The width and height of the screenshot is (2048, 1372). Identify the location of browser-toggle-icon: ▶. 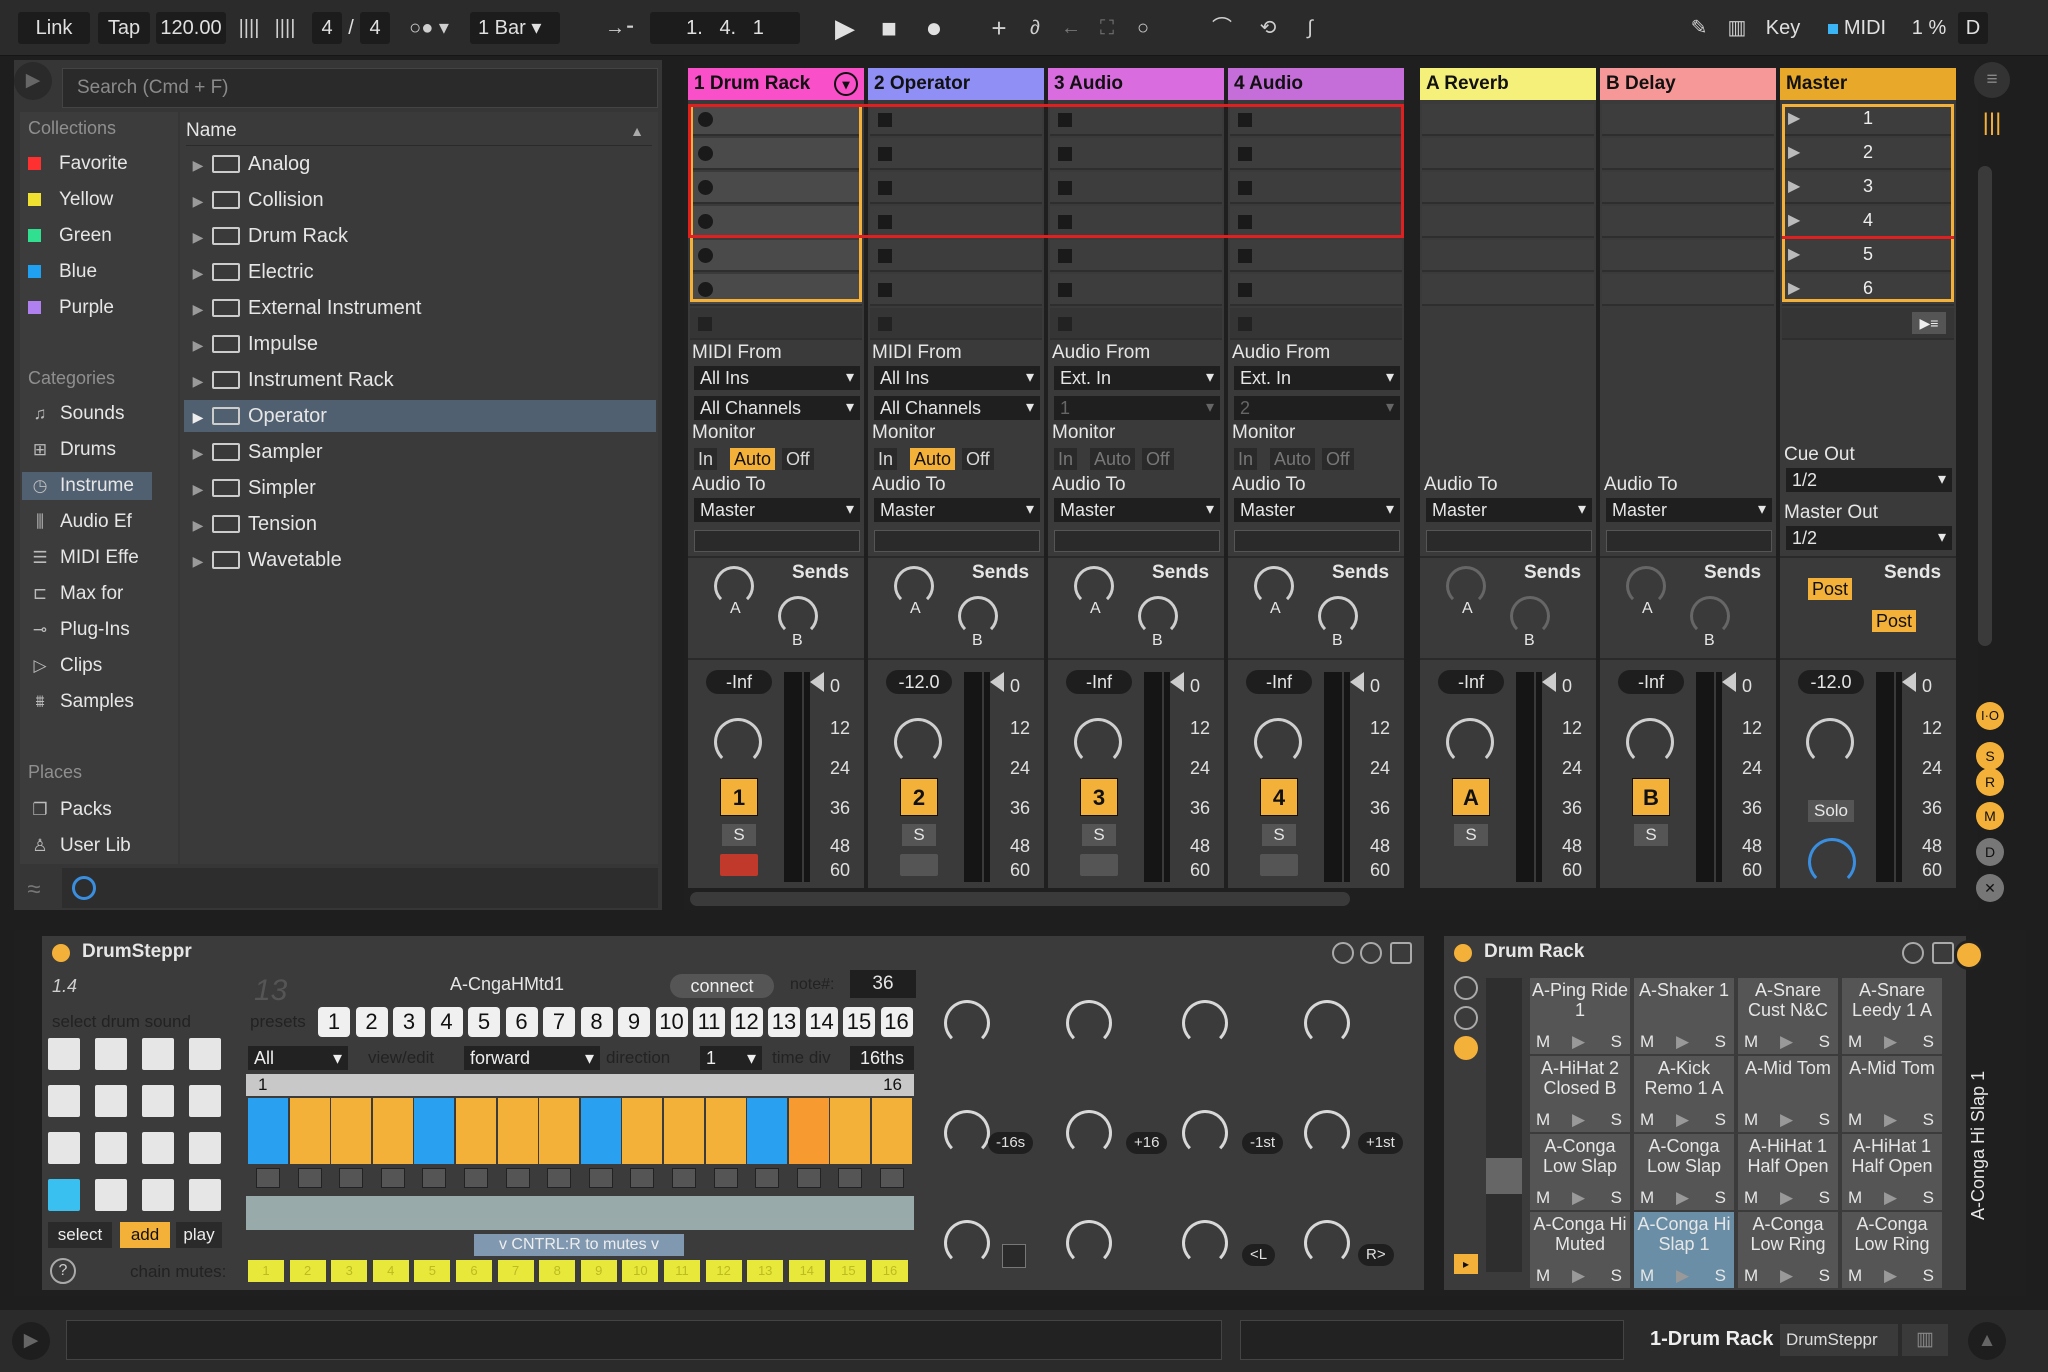
(33, 81).